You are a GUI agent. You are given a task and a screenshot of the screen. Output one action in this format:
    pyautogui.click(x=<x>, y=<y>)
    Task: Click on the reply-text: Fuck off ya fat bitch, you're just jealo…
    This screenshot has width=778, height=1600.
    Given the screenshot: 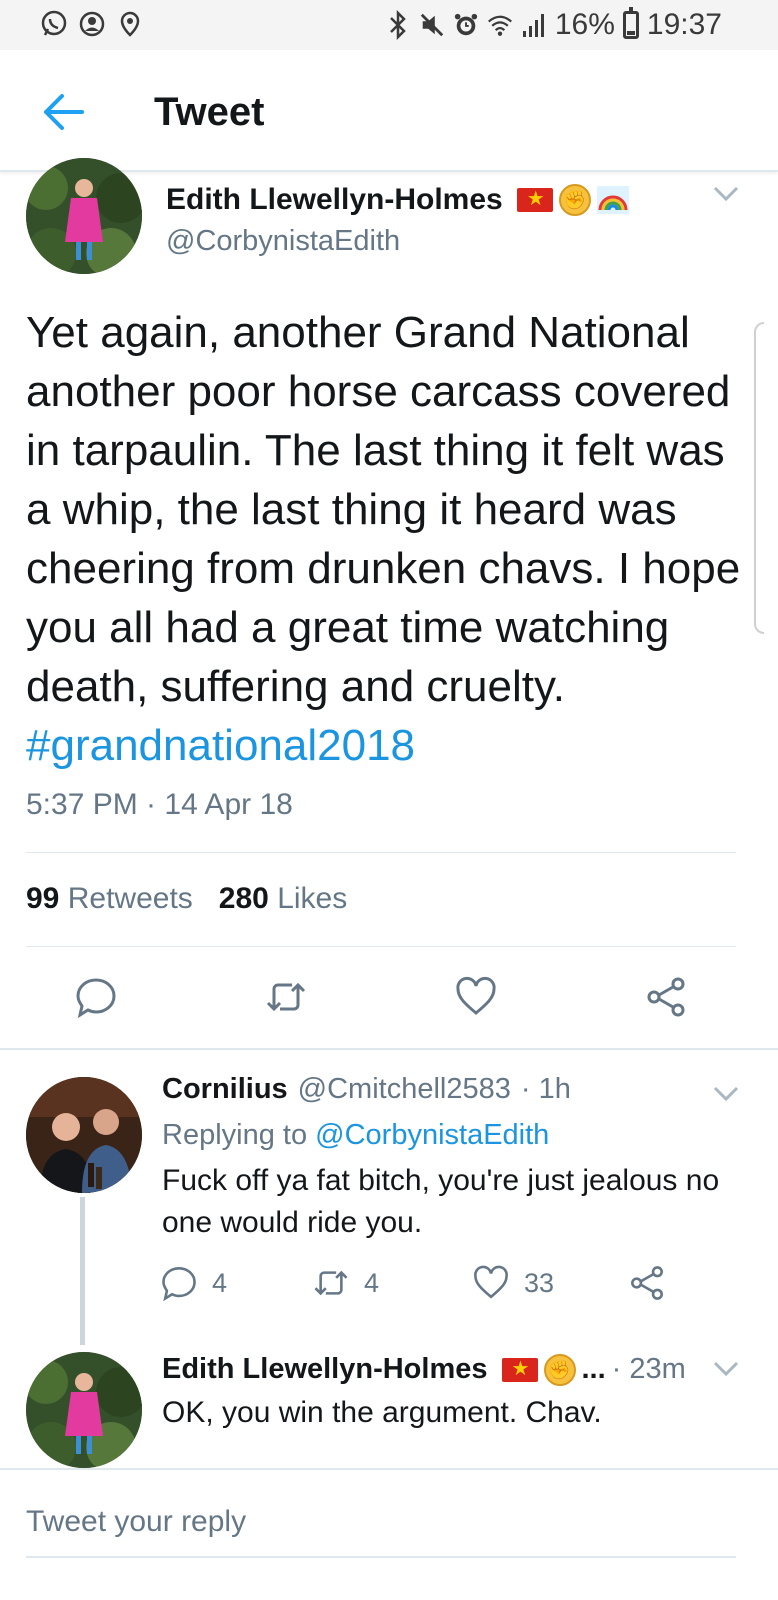 What is the action you would take?
    pyautogui.click(x=441, y=1201)
    